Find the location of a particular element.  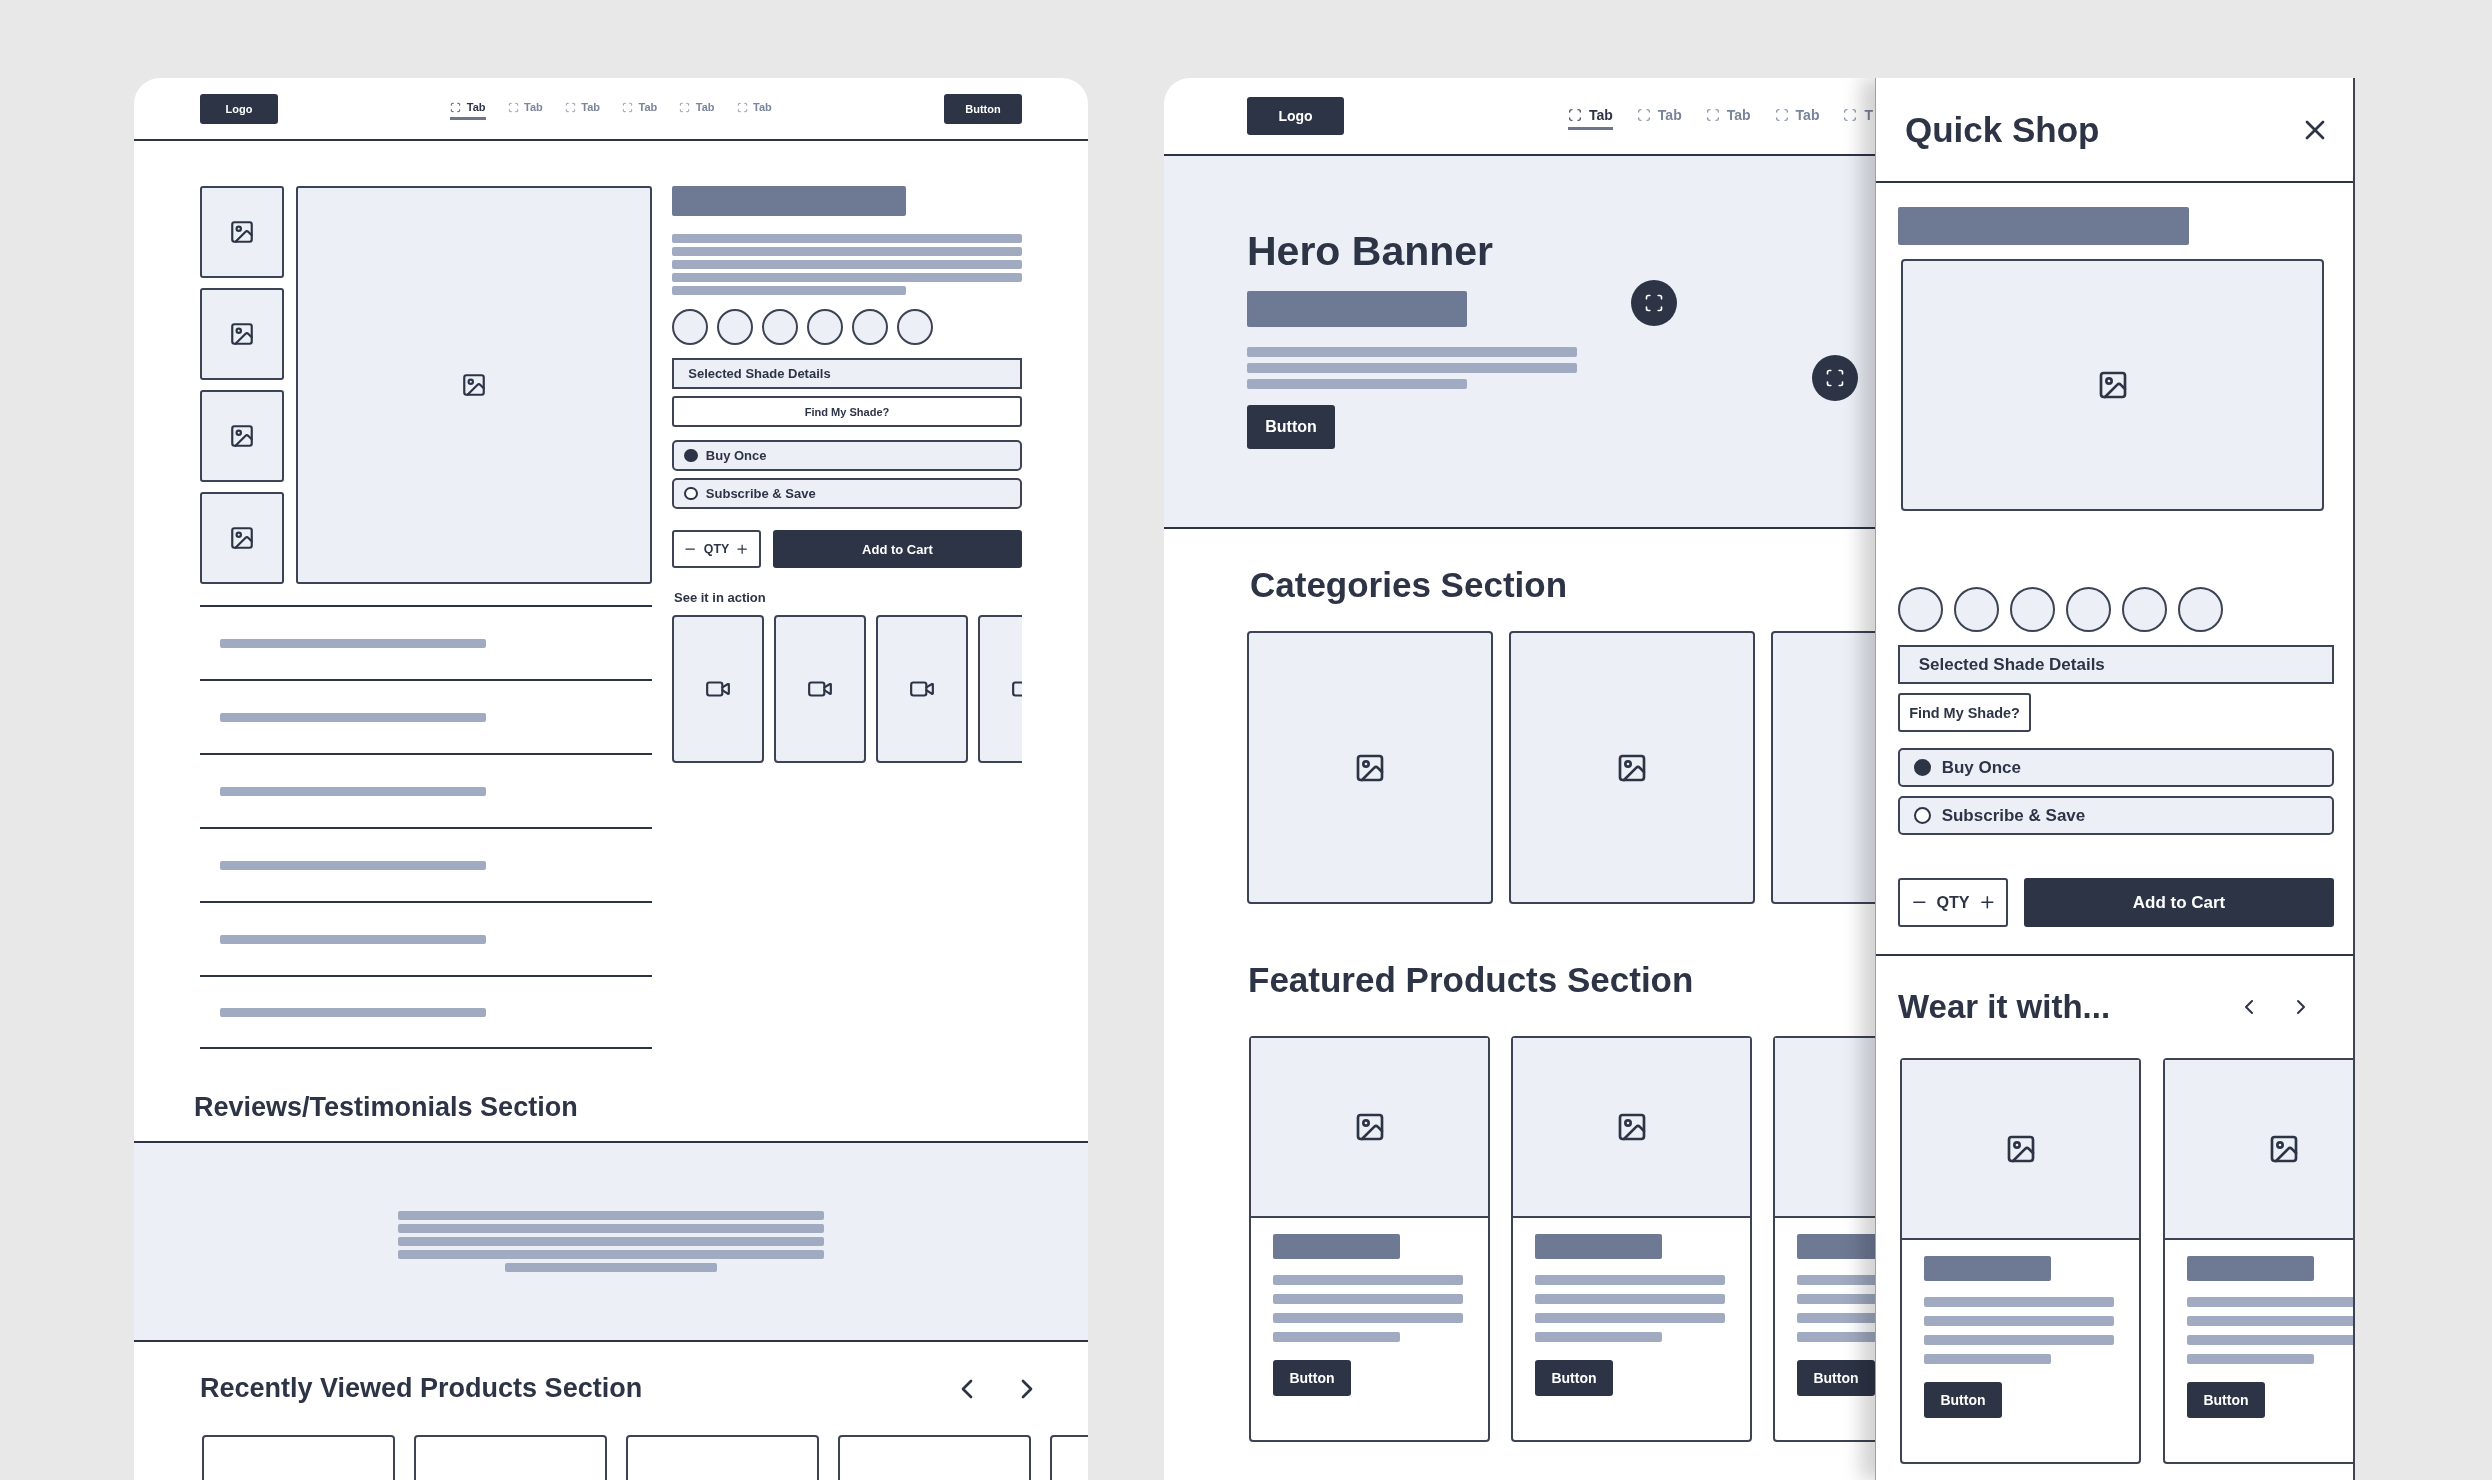

section-title: Recently Viewed Products Section is located at coordinates (421, 1388).